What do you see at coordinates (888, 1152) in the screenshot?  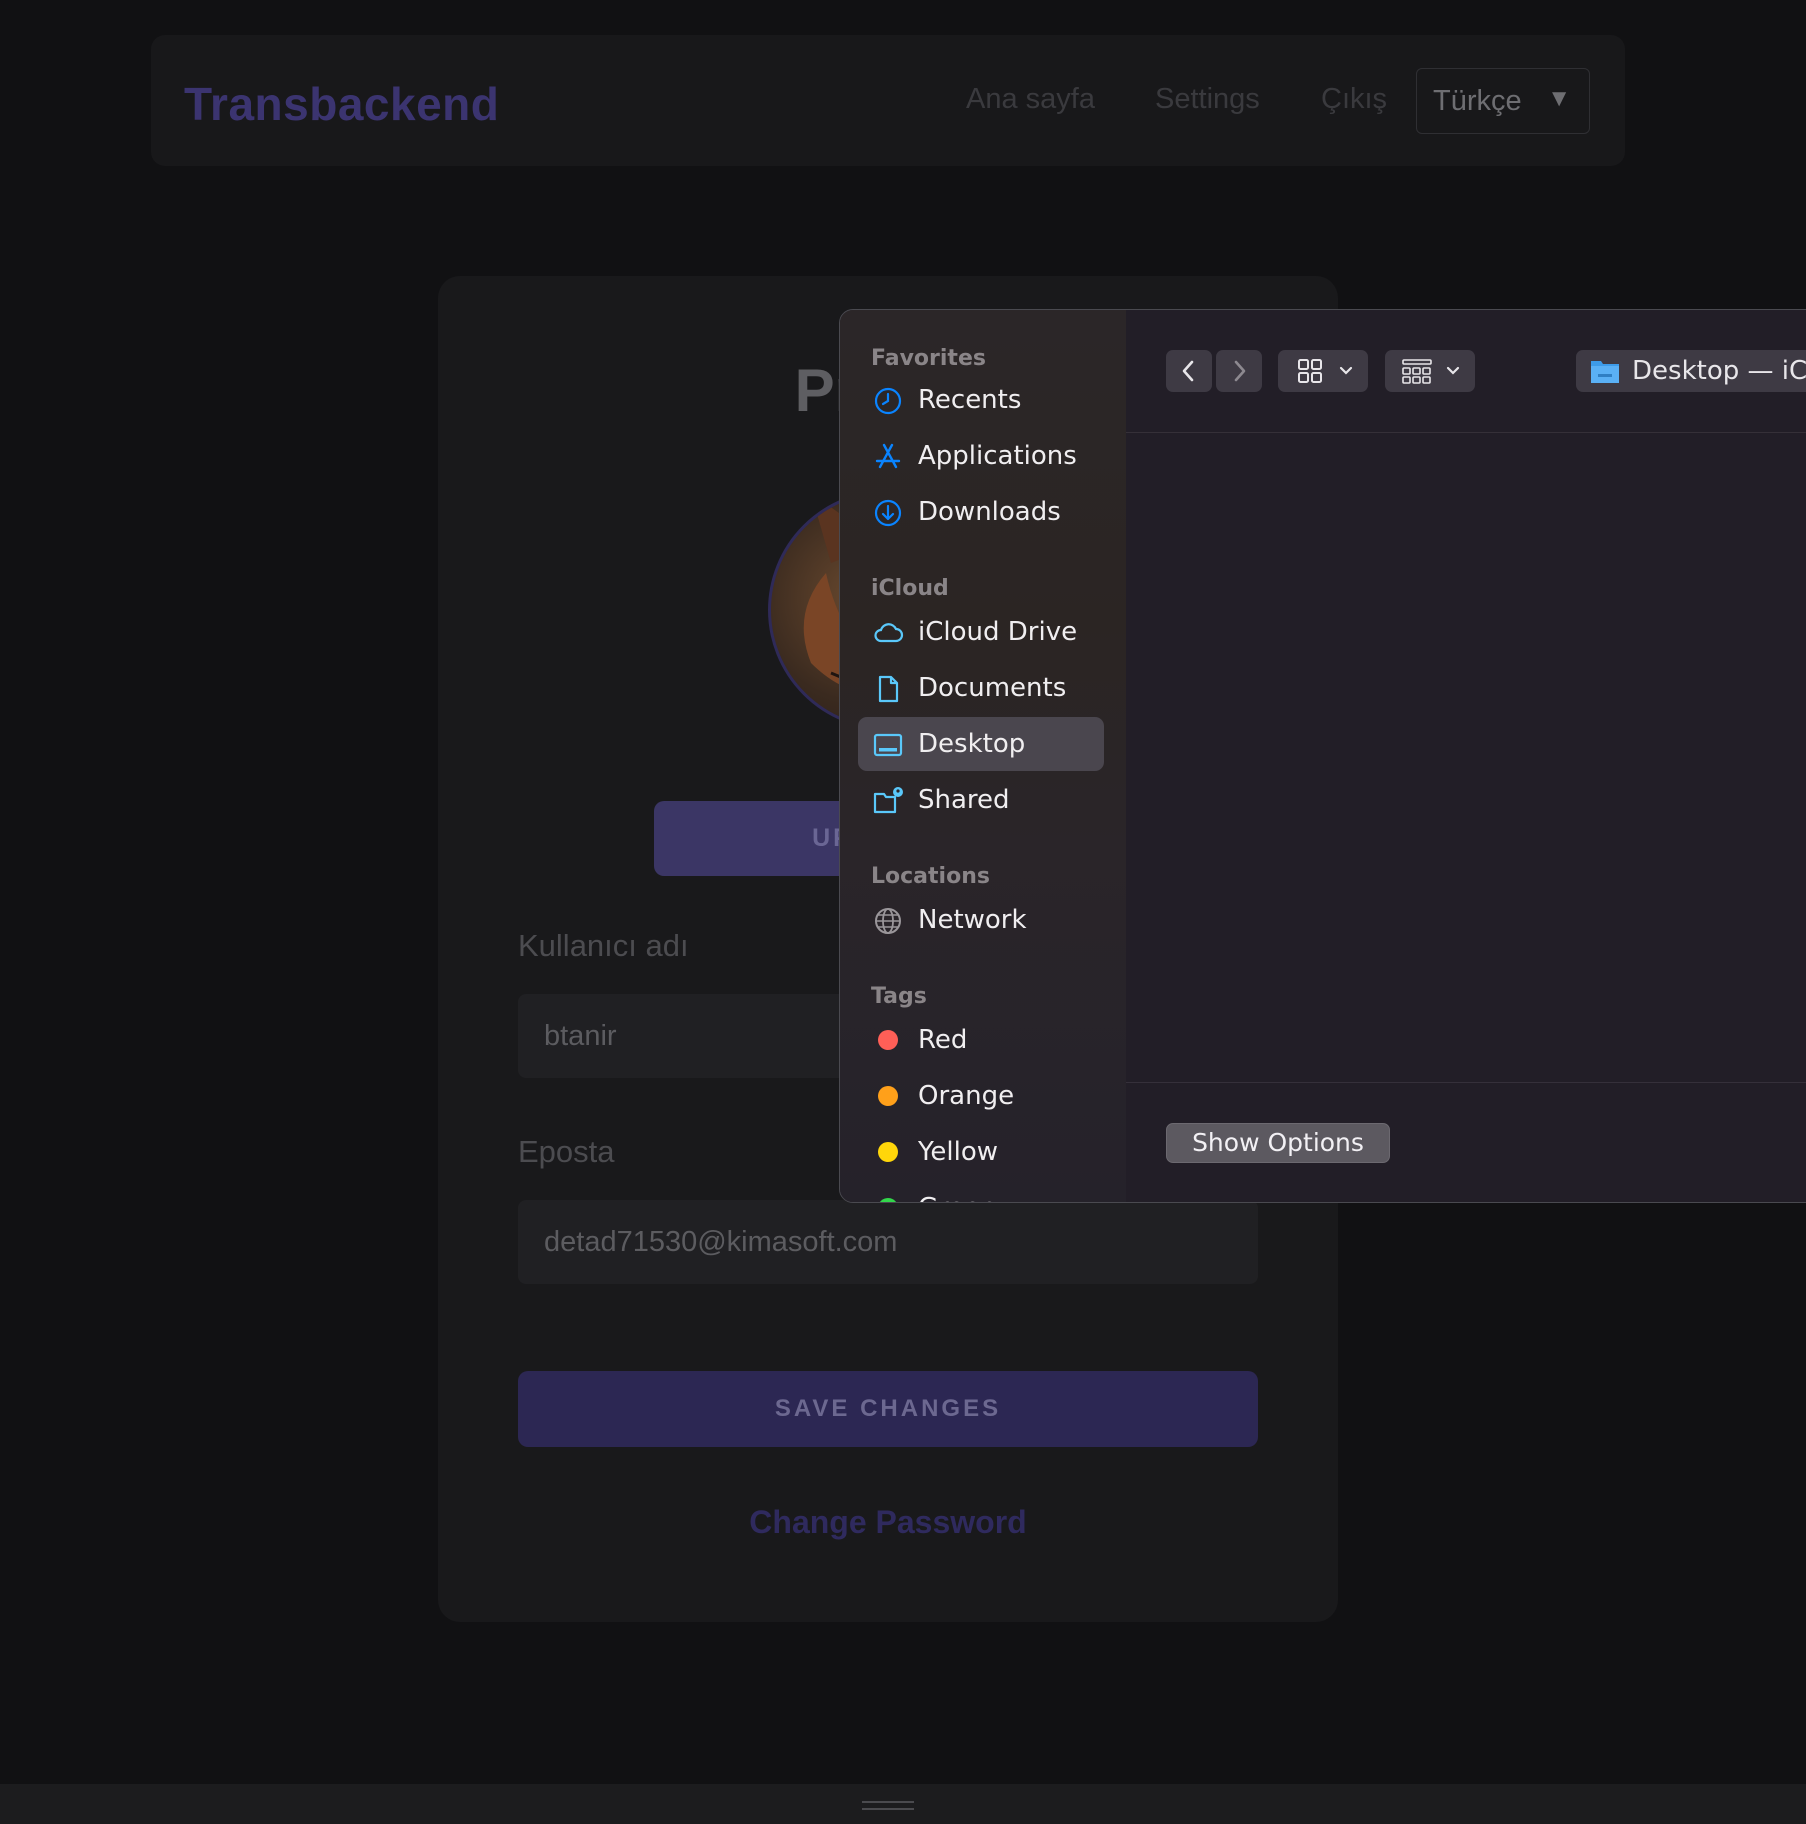 I see `yellow-tag-dot-icon` at bounding box center [888, 1152].